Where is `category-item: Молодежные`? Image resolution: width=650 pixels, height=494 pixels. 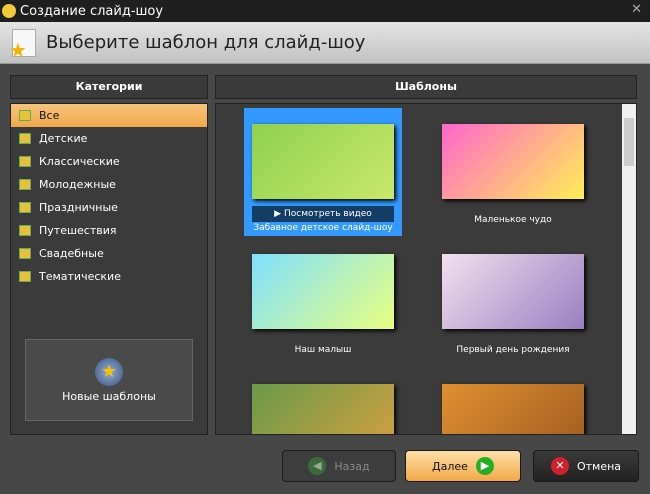 category-item: Молодежные is located at coordinates (109, 184).